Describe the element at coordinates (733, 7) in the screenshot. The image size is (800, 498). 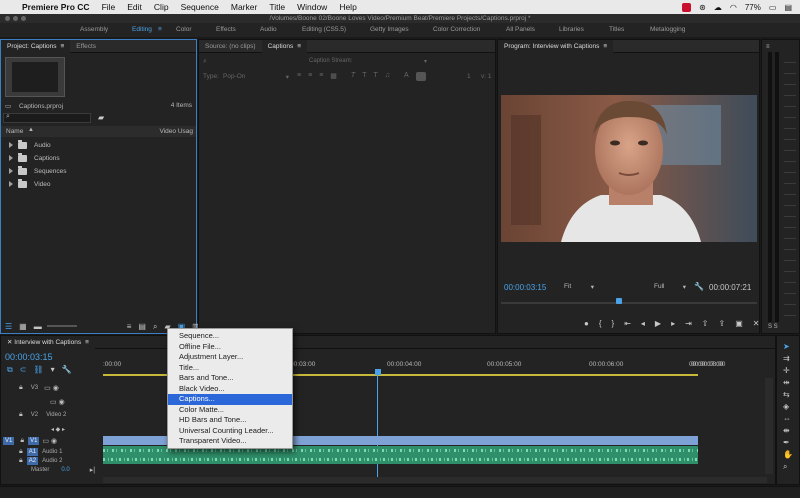
I see `wifi-icon: ◠` at that location.